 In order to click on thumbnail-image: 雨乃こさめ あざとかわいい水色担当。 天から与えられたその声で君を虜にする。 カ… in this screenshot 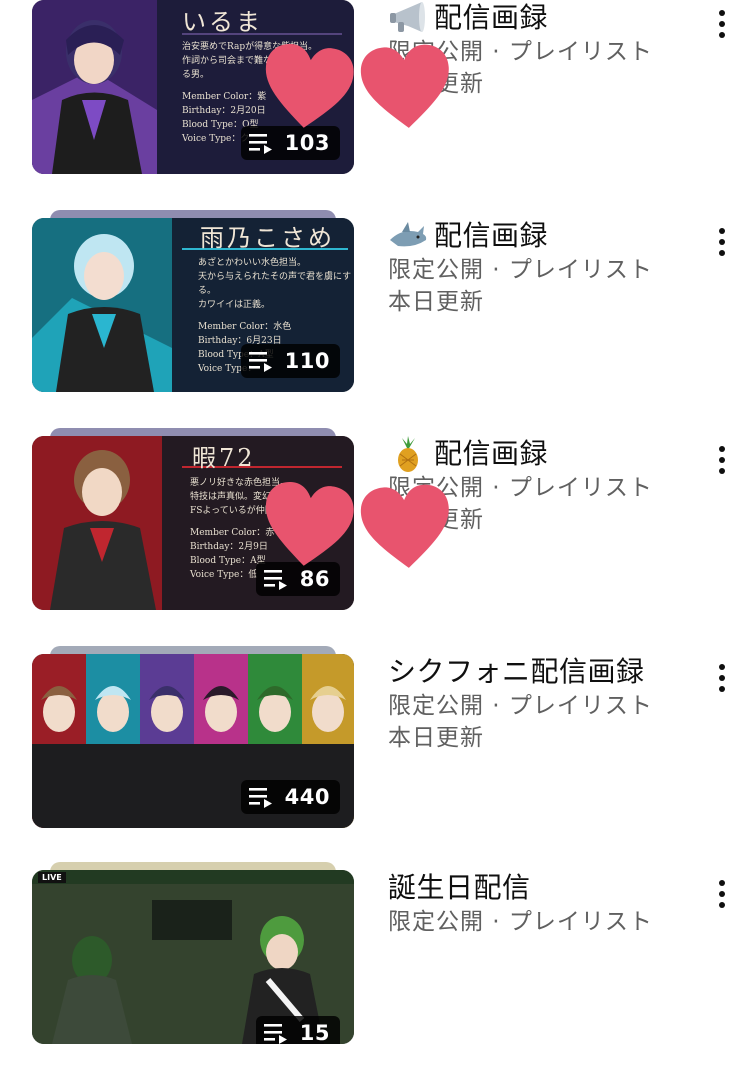, I will do `click(193, 305)`.